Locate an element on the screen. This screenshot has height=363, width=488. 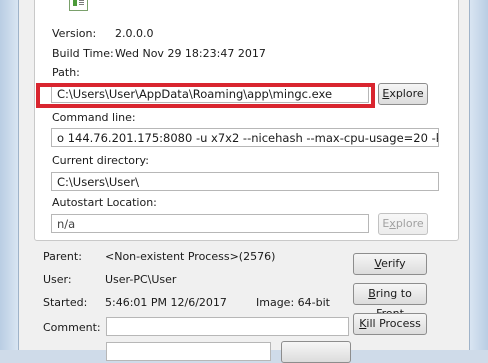
version-label: Version: is located at coordinates (74, 33).